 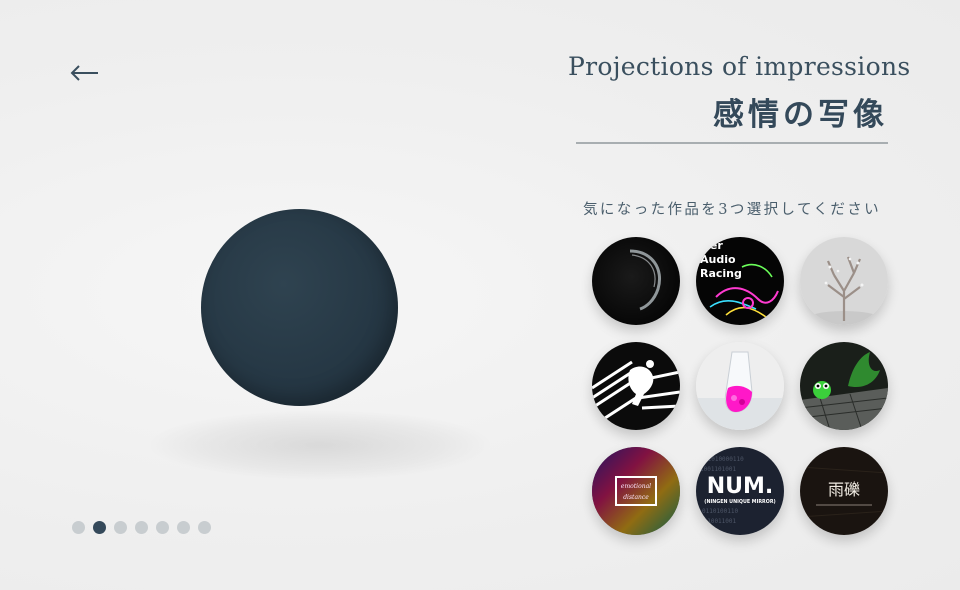 What do you see at coordinates (721, 273) in the screenshot?
I see `svg-text: Racing` at bounding box center [721, 273].